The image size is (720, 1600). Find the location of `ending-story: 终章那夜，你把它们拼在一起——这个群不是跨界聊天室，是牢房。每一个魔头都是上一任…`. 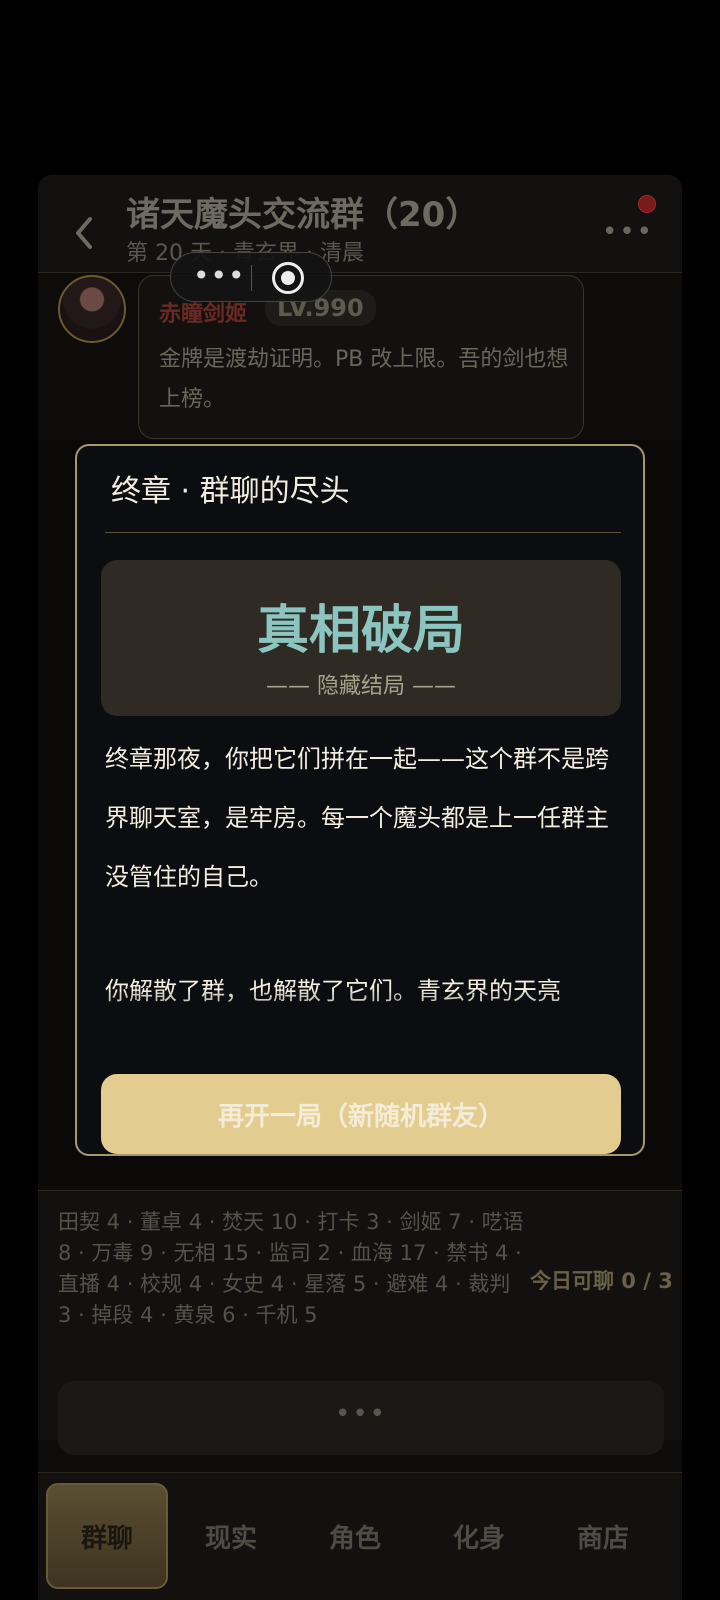

ending-story: 终章那夜，你把它们拼在一起——这个群不是跨界聊天室，是牢房。每一个魔头都是上一任… is located at coordinates (365, 875).